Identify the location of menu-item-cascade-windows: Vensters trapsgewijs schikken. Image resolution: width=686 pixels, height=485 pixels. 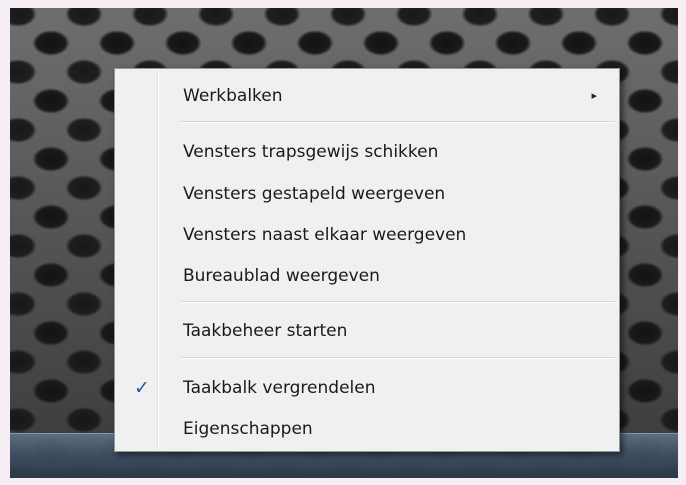
(367, 152).